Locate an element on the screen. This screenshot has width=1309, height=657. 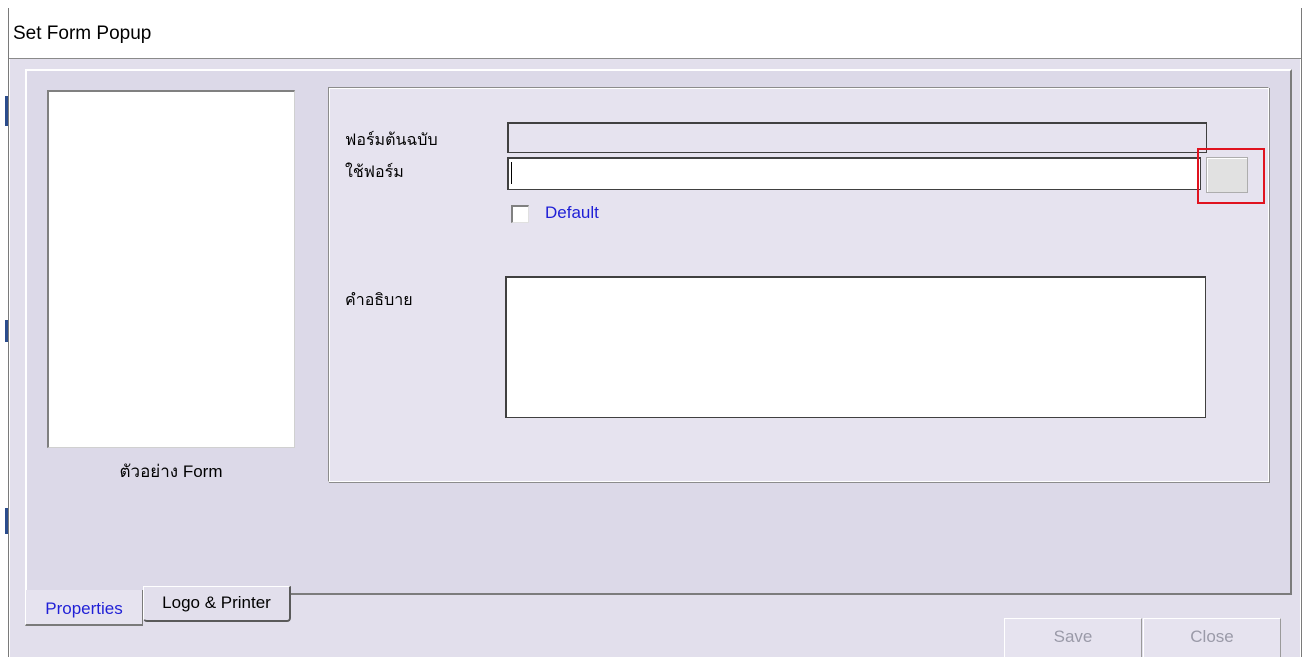
window-title: Set Form Popup is located at coordinates (82, 33).